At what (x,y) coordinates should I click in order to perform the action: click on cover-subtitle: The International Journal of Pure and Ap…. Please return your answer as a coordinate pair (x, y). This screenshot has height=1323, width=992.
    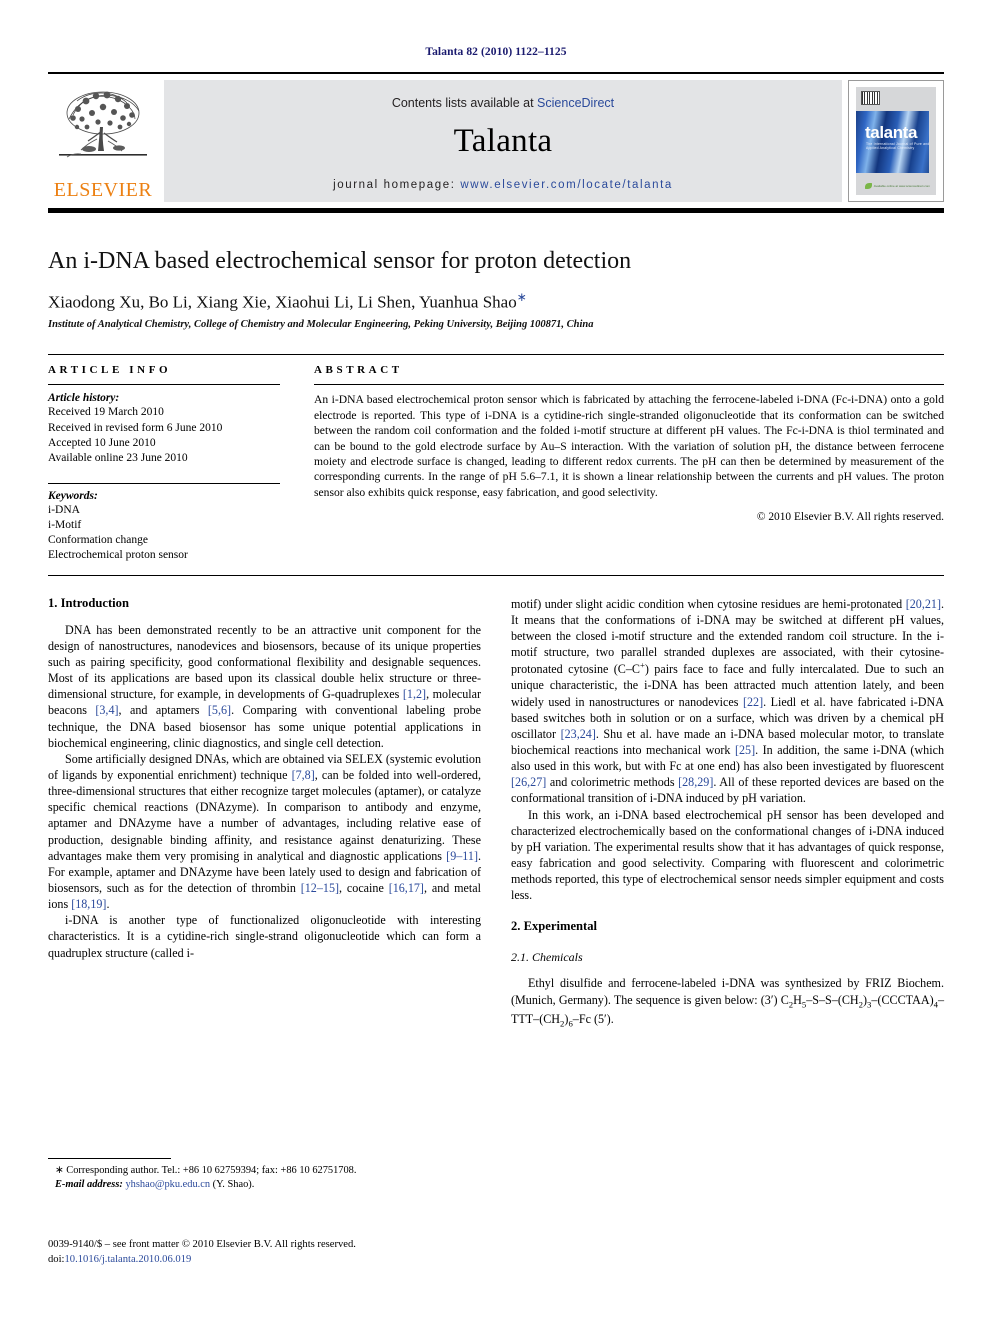
    Looking at the image, I should click on (898, 146).